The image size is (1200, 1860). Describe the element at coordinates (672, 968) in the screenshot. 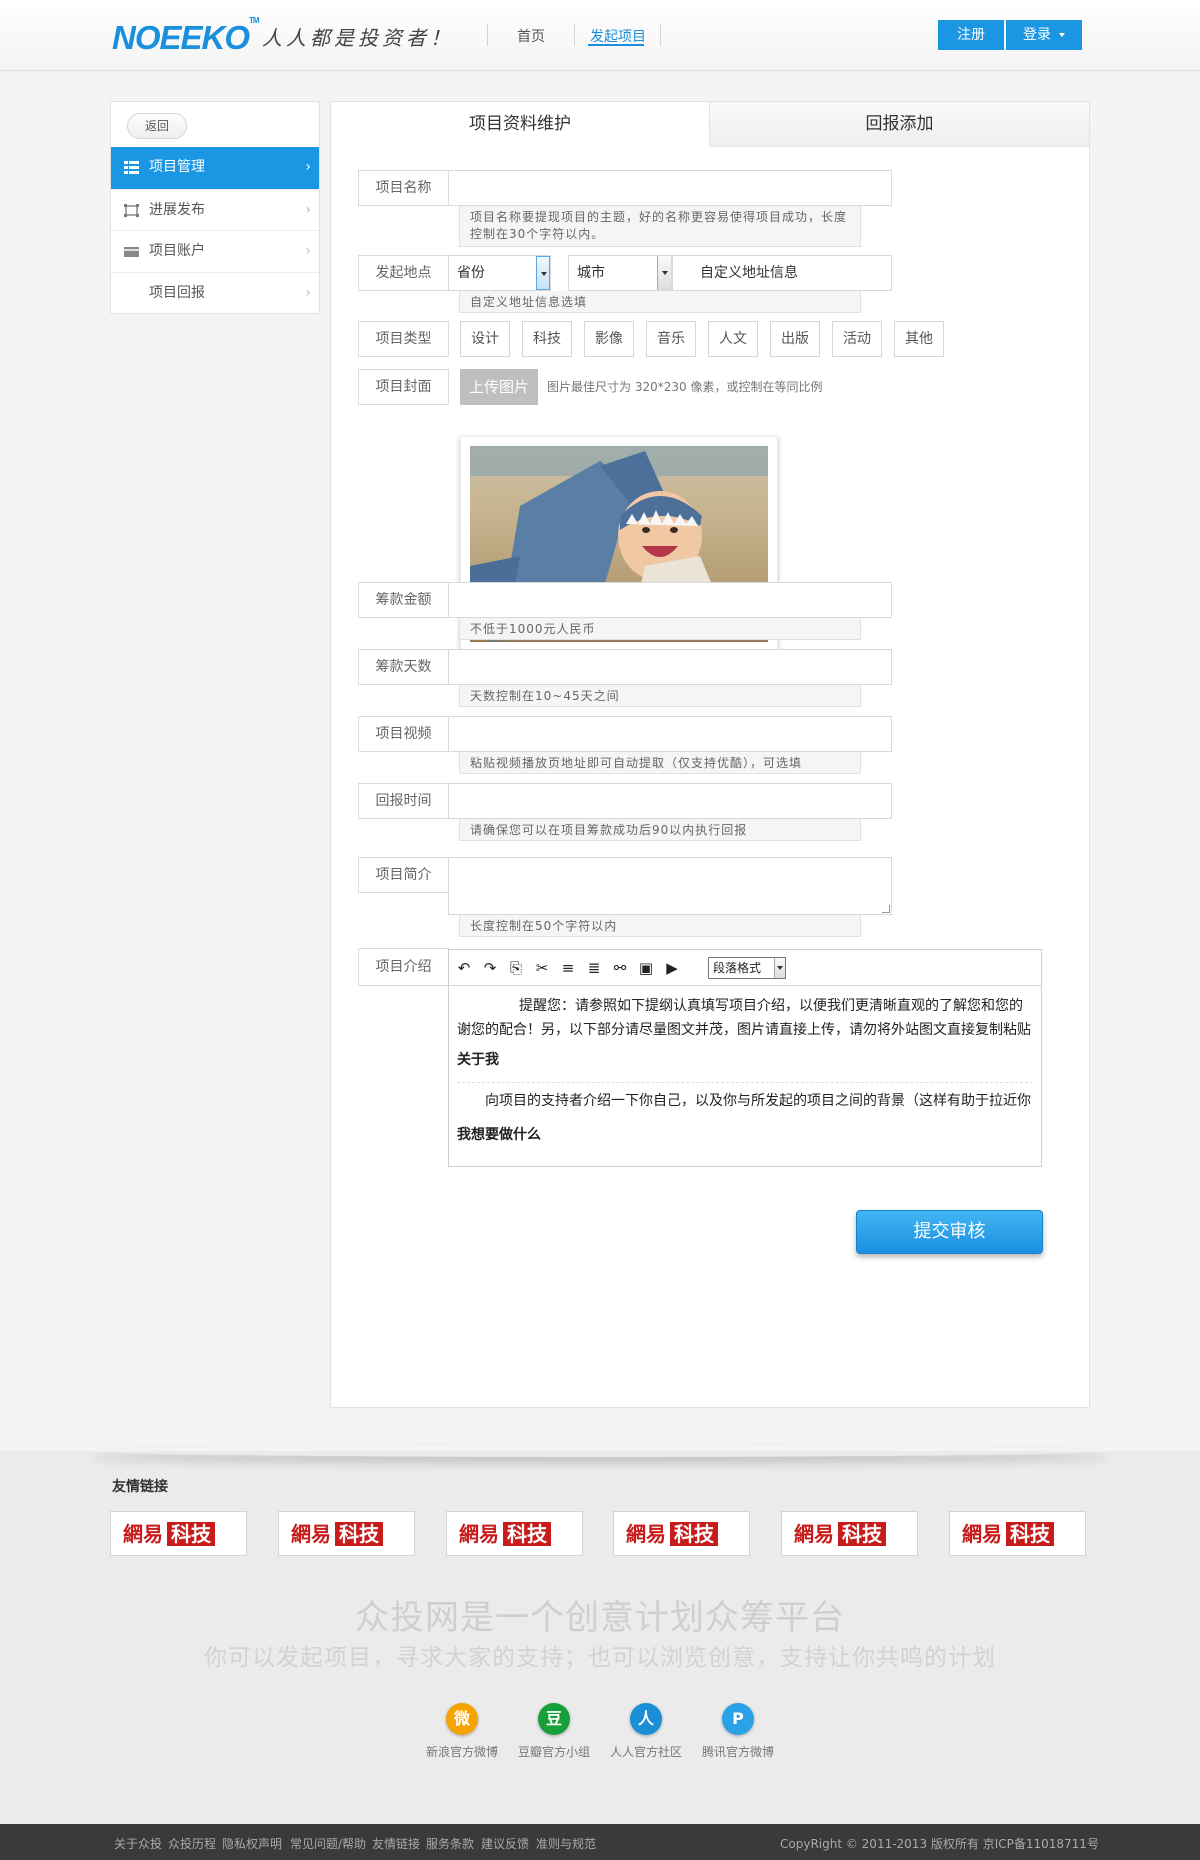

I see `video-icon: ▶` at that location.